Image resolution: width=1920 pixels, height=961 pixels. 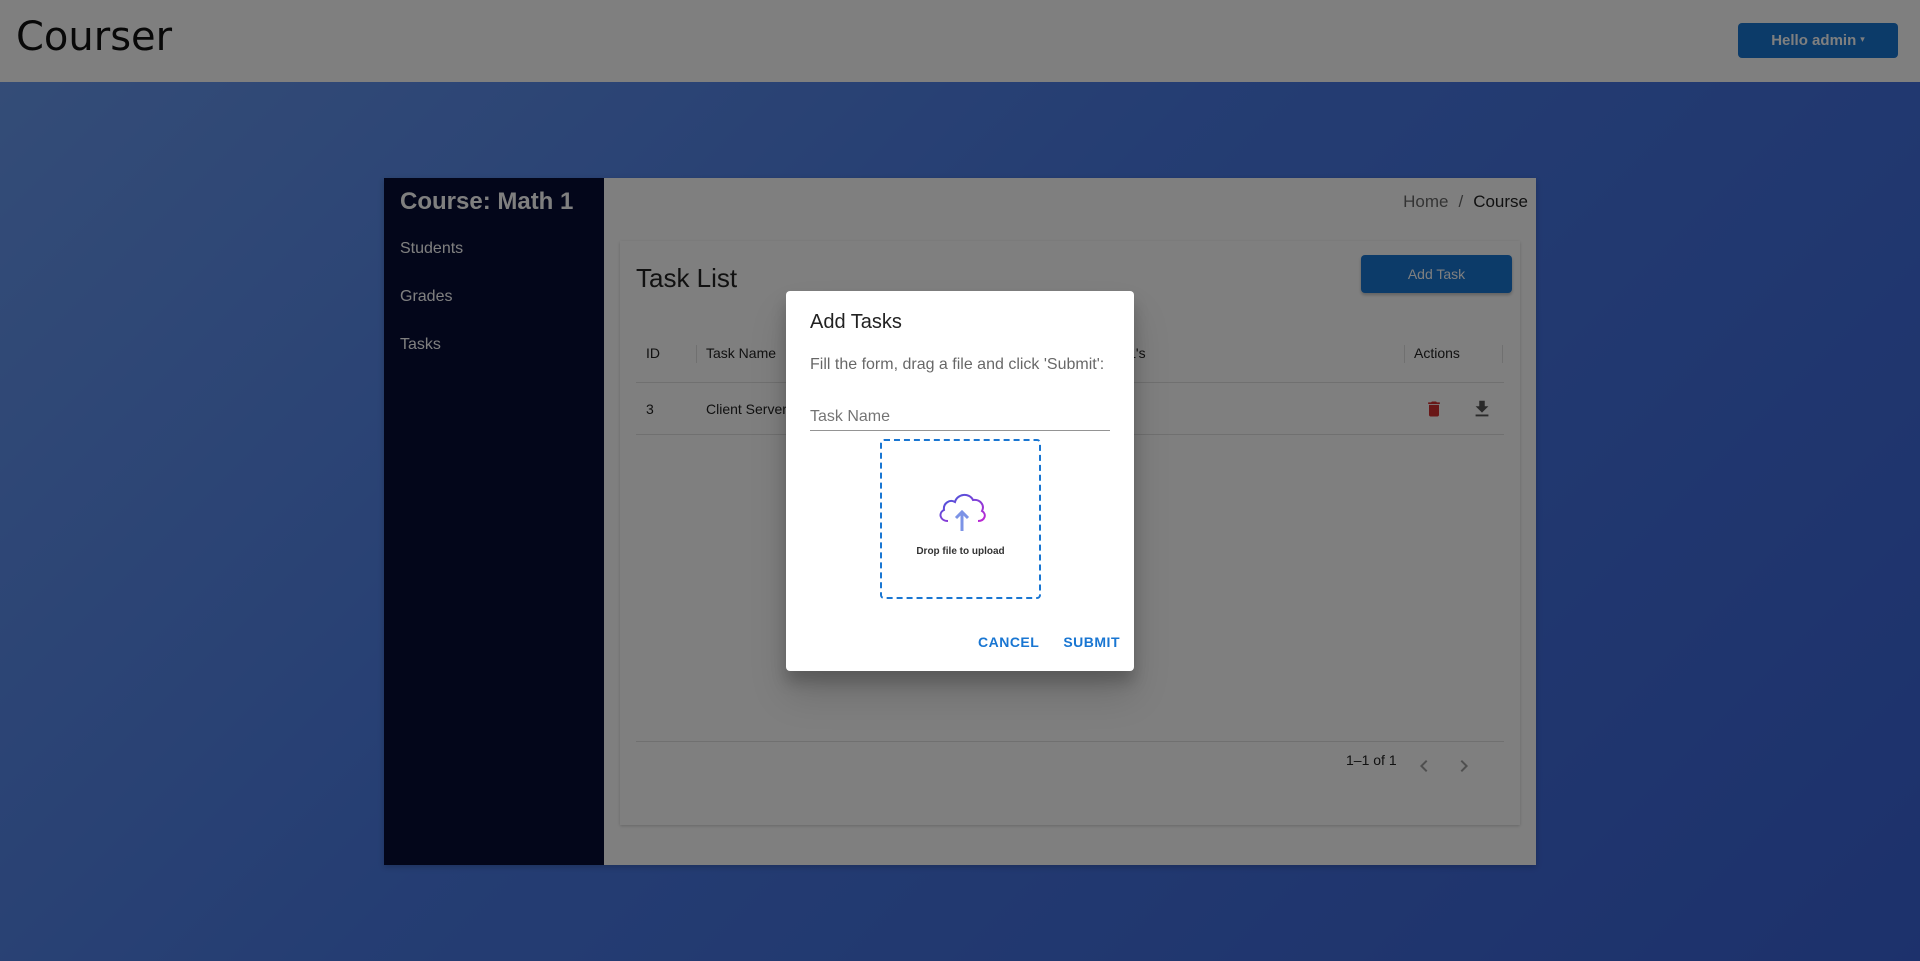 What do you see at coordinates (1091, 642) in the screenshot?
I see `submit-button: SUBMIT` at bounding box center [1091, 642].